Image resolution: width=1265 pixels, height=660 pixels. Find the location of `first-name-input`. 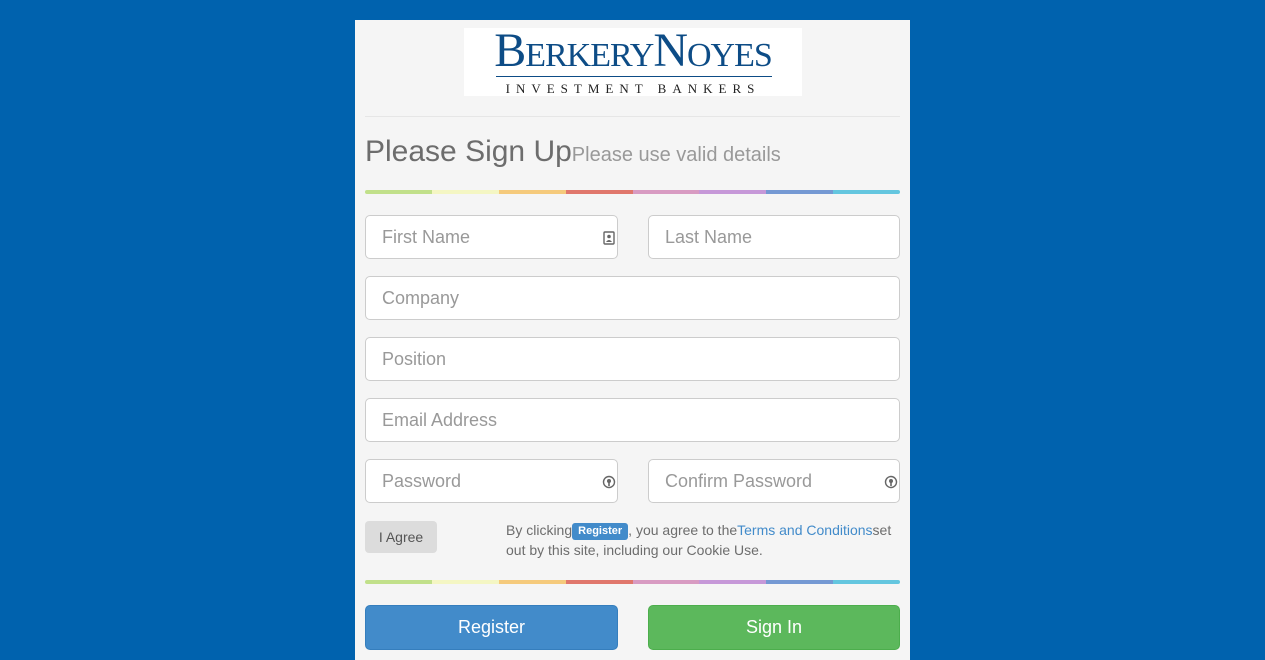

first-name-input is located at coordinates (491, 237).